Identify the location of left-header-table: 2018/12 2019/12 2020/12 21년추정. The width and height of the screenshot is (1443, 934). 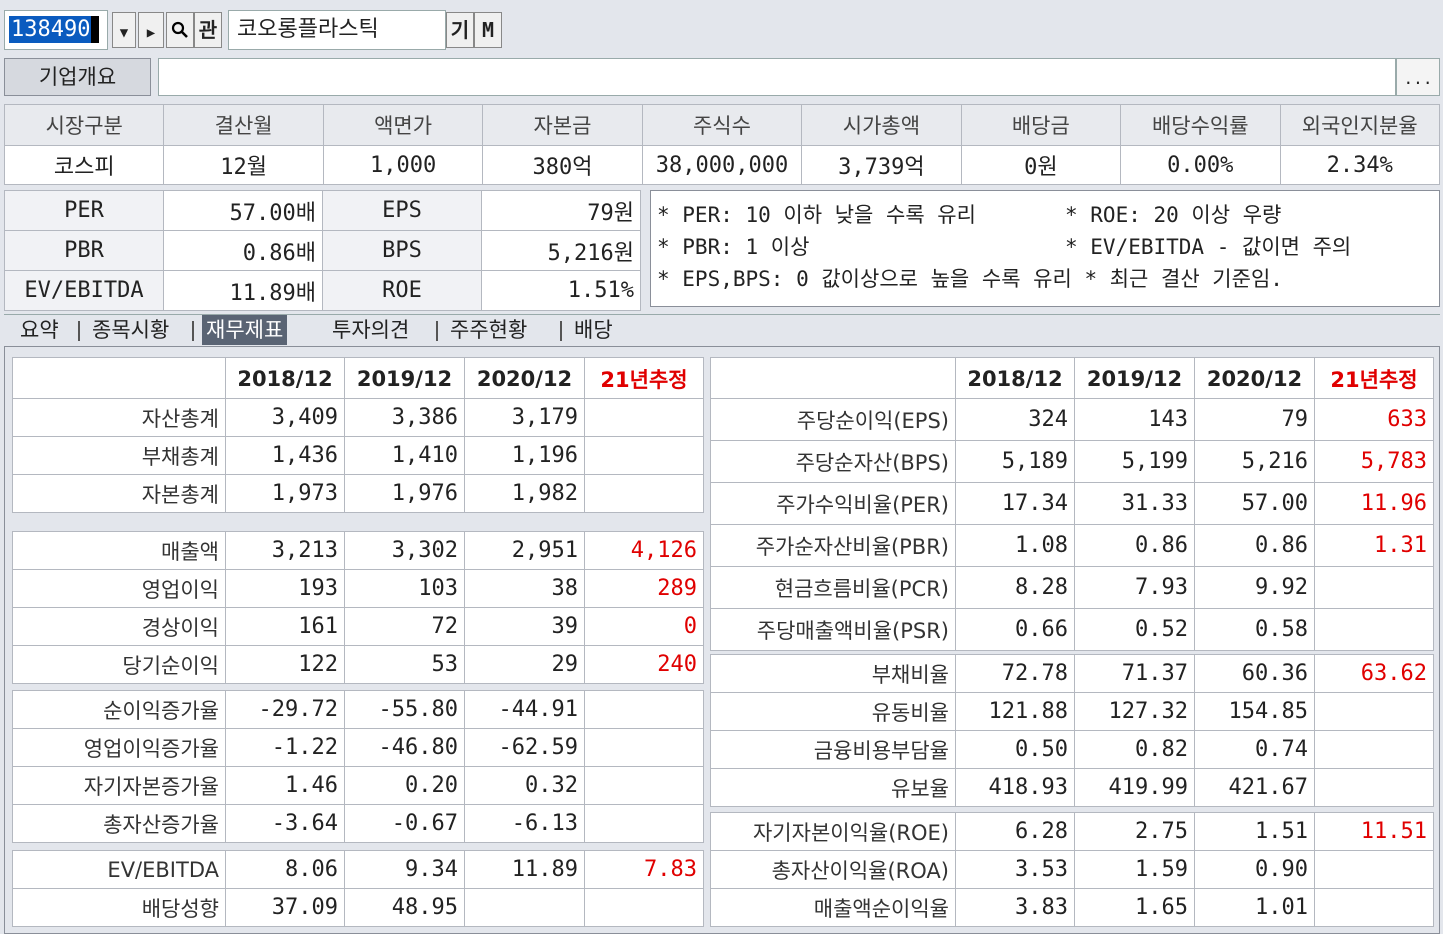
(358, 378).